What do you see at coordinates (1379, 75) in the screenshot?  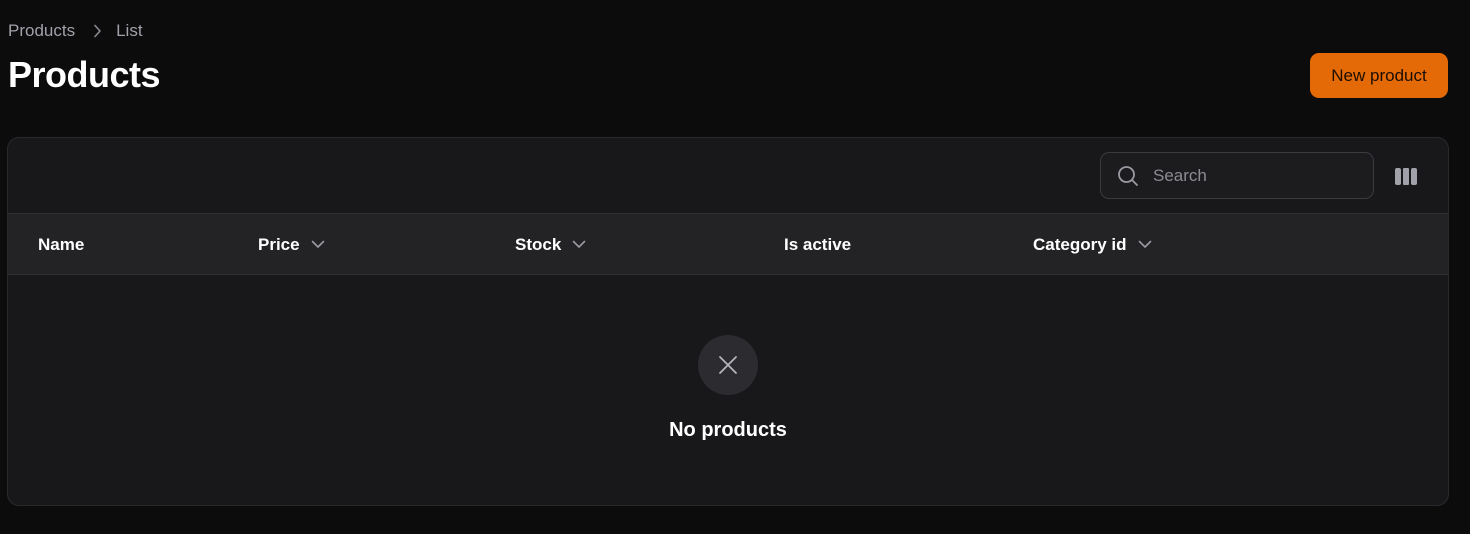 I see `new-product-button: New product` at bounding box center [1379, 75].